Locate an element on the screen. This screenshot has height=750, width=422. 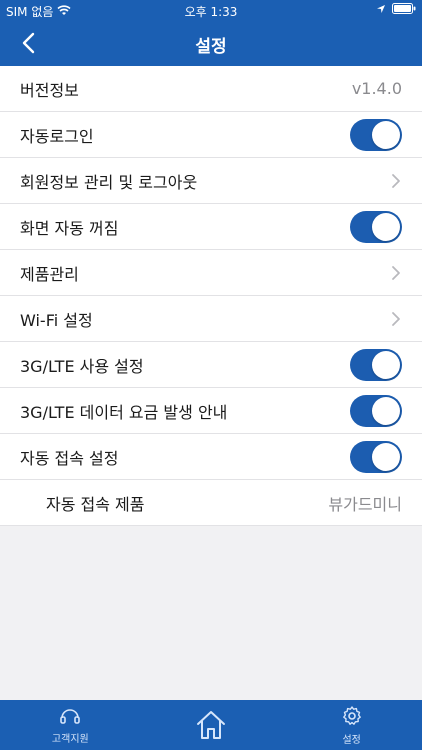
tab-settings: 설정 is located at coordinates (352, 725).